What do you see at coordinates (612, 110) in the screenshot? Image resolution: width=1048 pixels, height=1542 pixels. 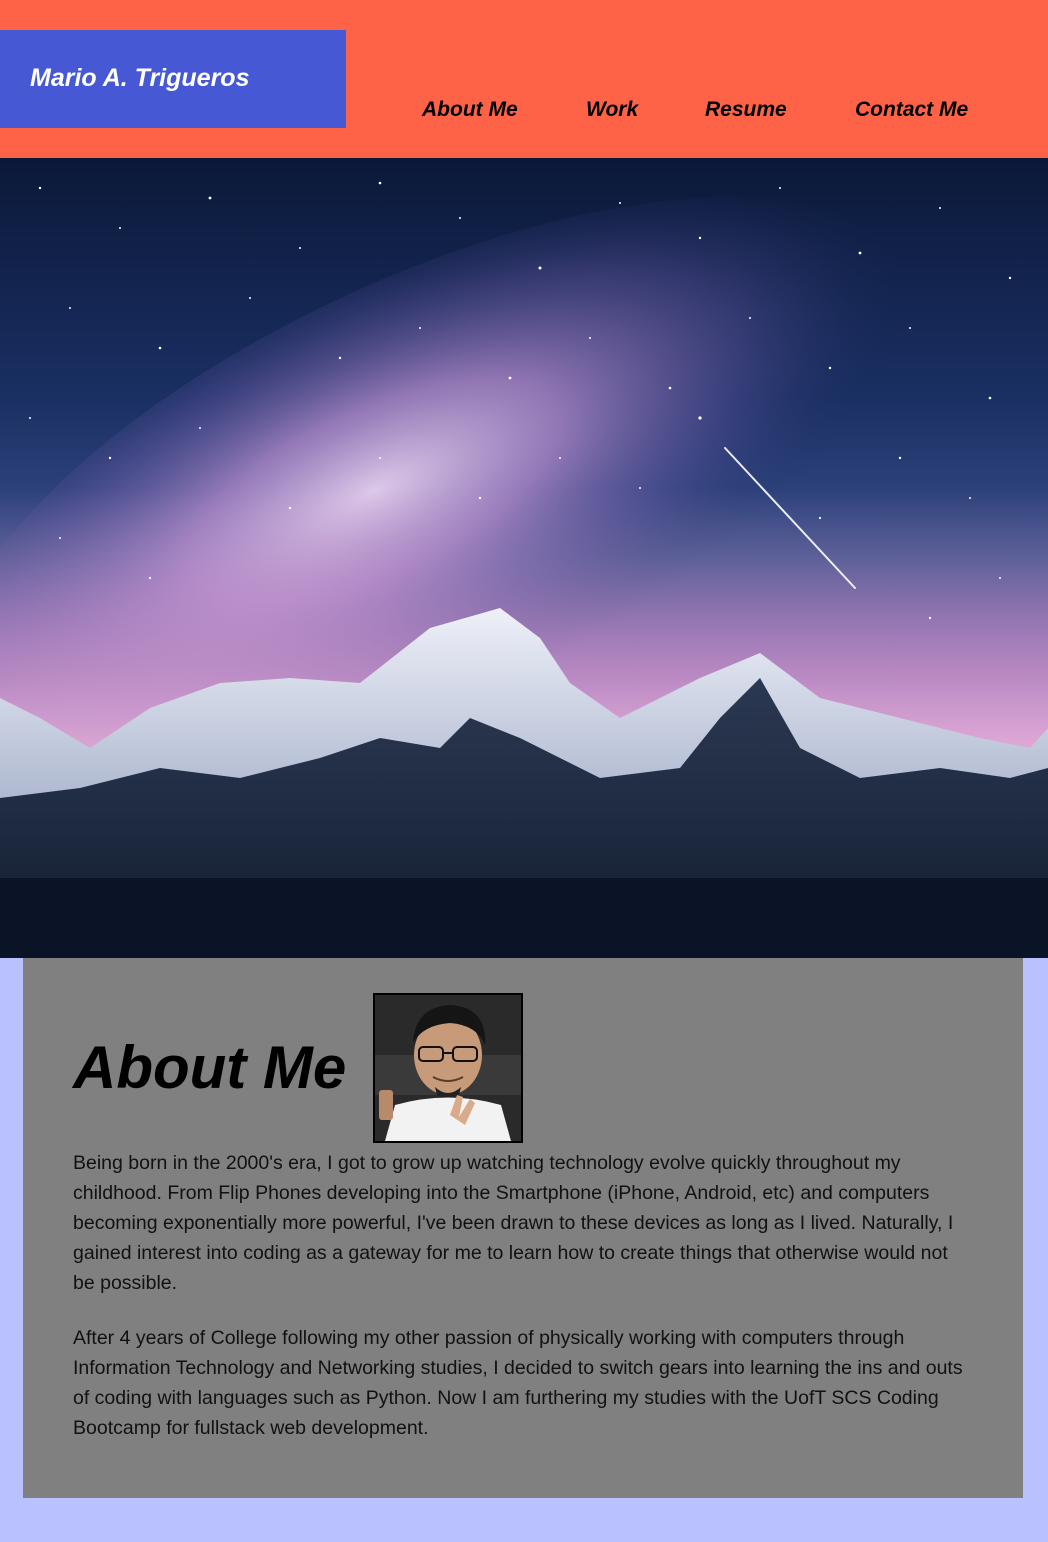 I see `nav-link-work: Work` at bounding box center [612, 110].